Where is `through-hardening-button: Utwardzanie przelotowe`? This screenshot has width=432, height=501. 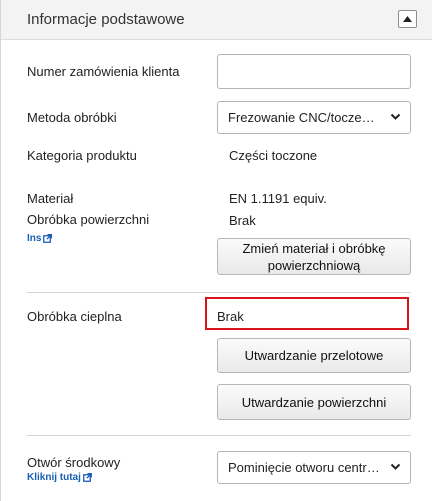 through-hardening-button: Utwardzanie przelotowe is located at coordinates (314, 355).